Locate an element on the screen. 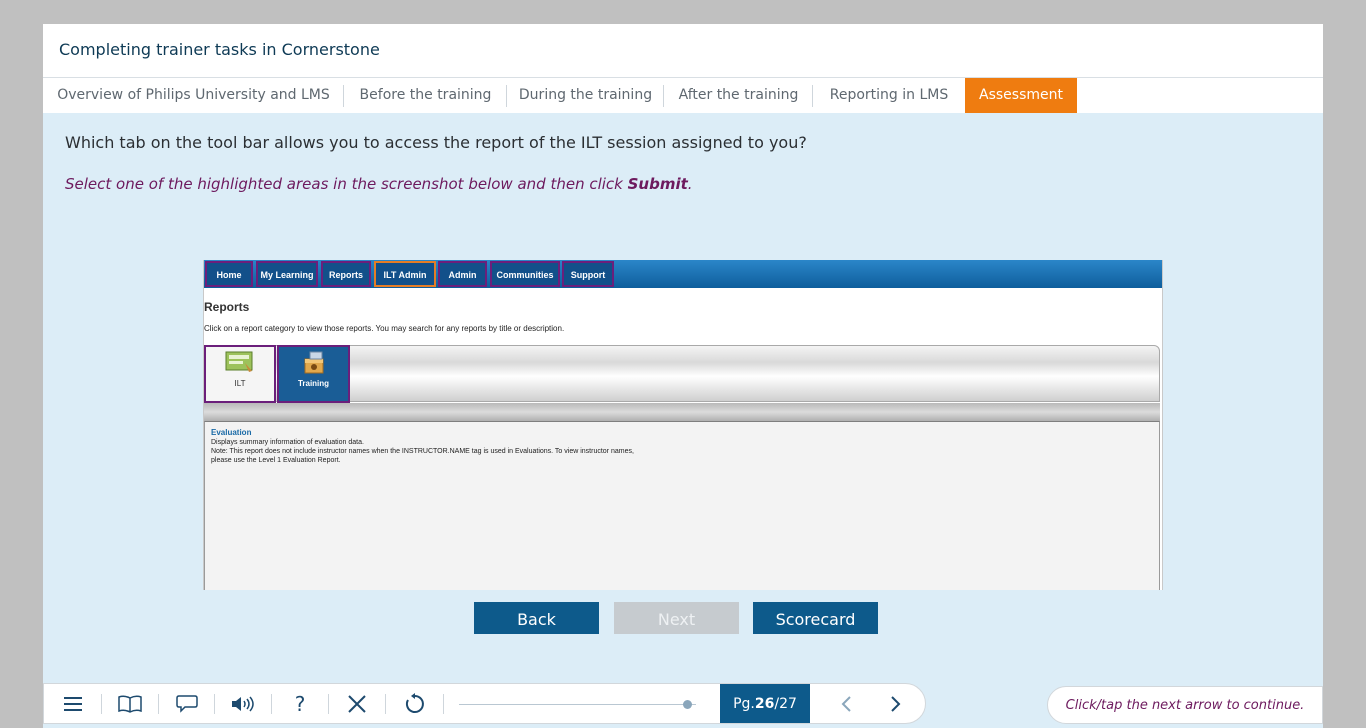 The width and height of the screenshot is (1366, 728). evaluation-icon is located at coordinates (239, 361).